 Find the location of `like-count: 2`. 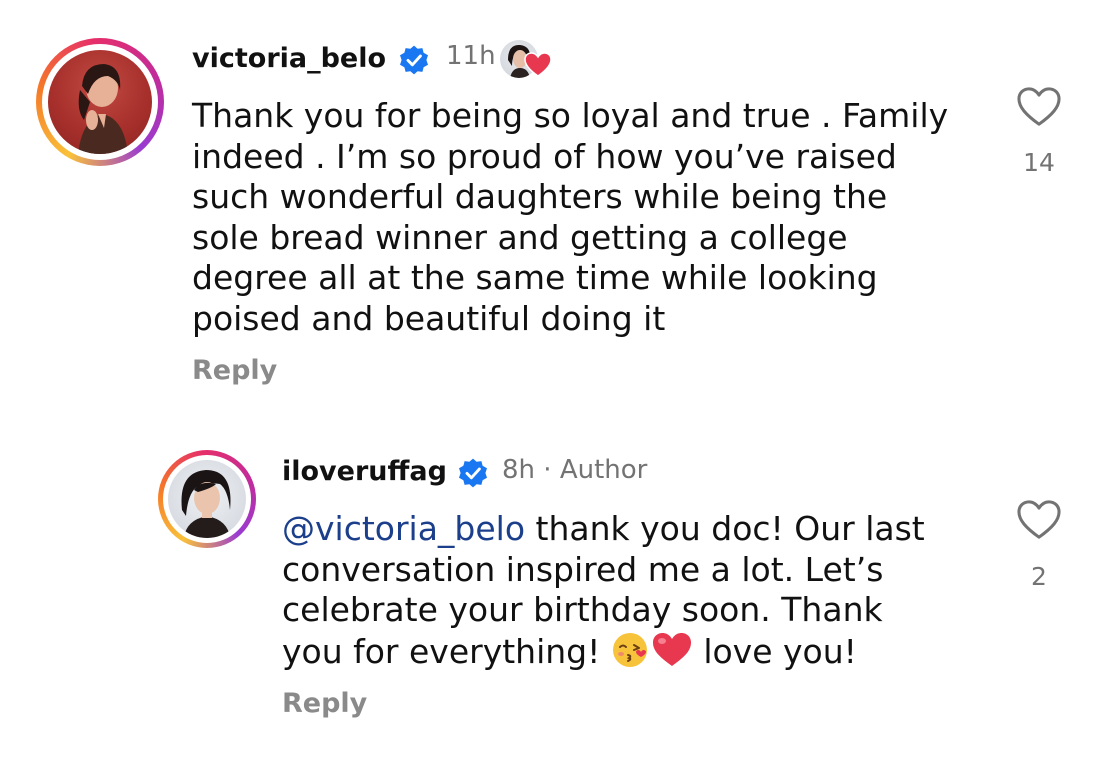

like-count: 2 is located at coordinates (1039, 576).